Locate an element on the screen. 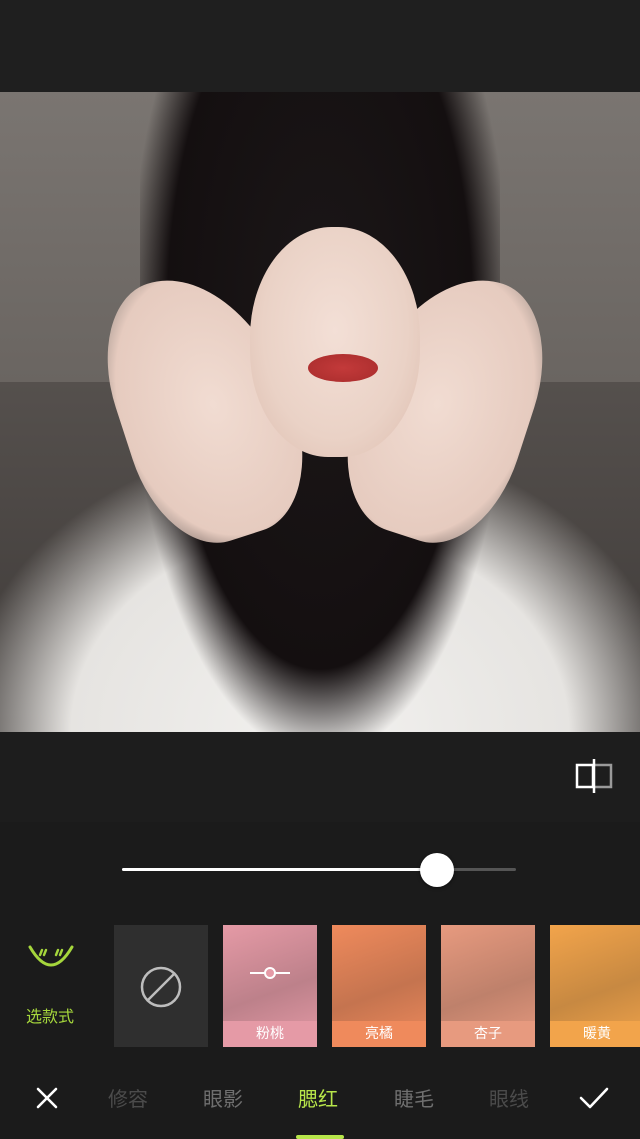 The height and width of the screenshot is (1139, 640). slider-fill is located at coordinates (279, 869).